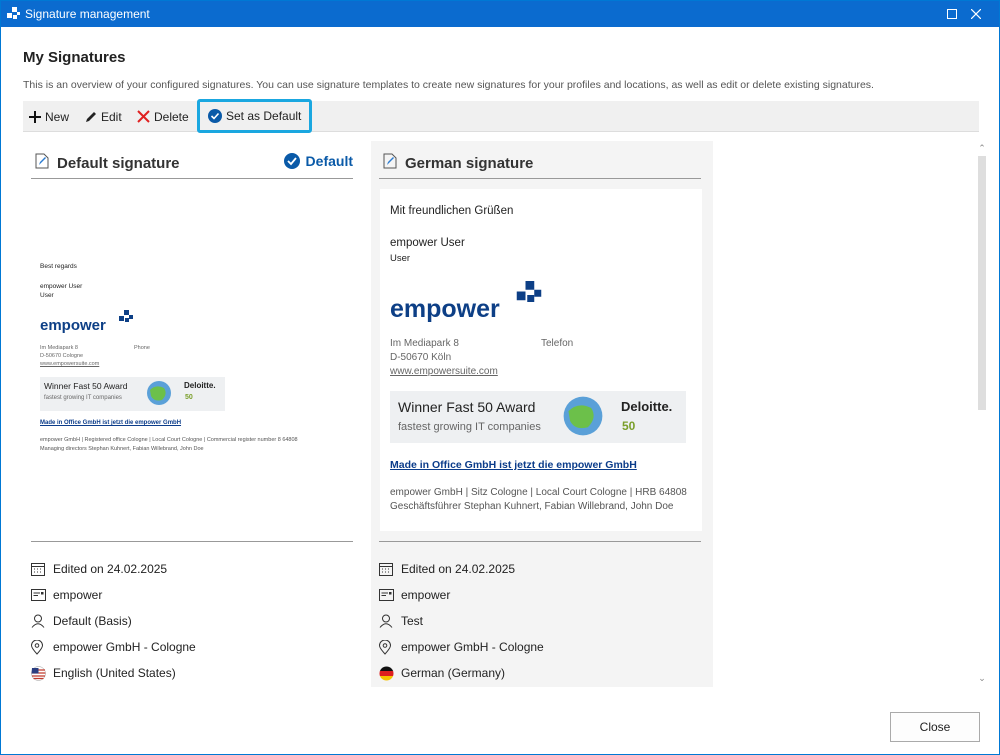  I want to click on card-header: Default signature Default, so click(192, 164).